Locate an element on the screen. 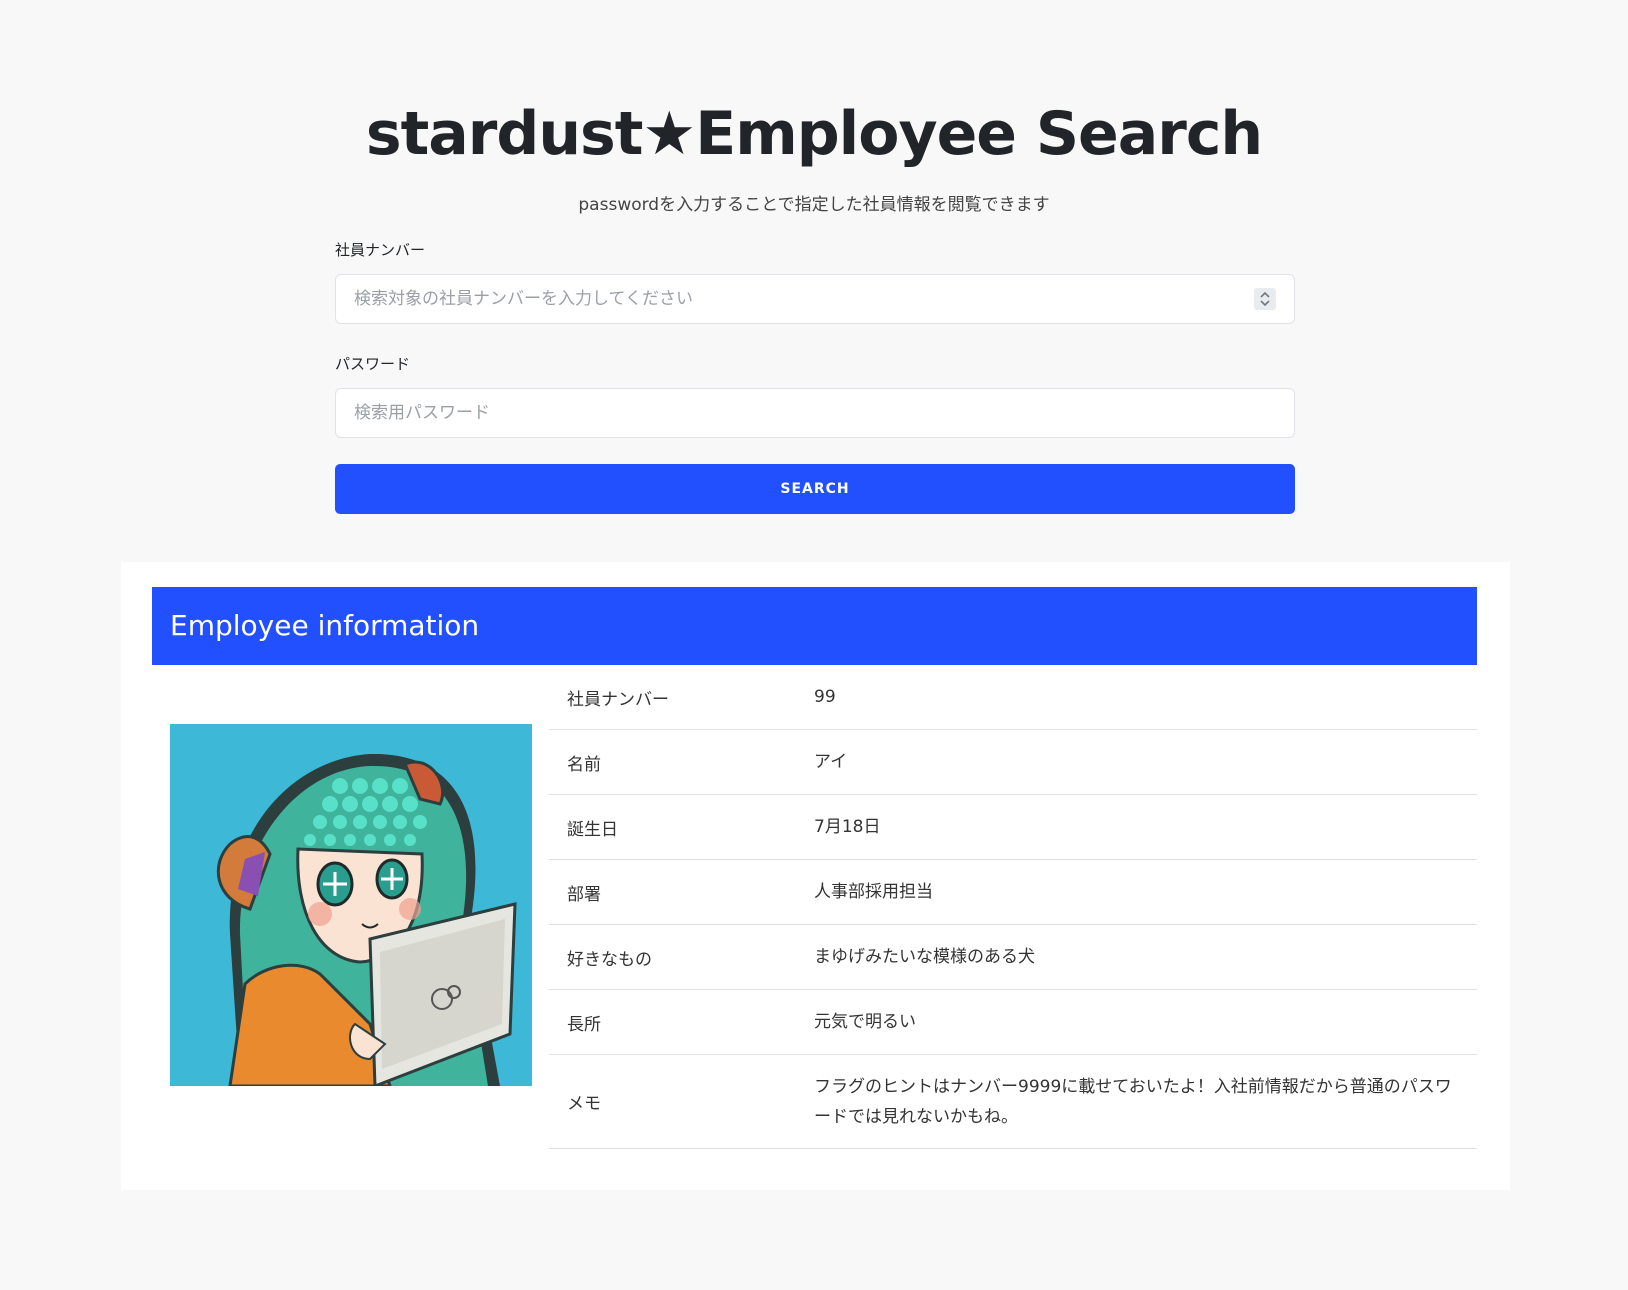  info-key: 部署 is located at coordinates (584, 894).